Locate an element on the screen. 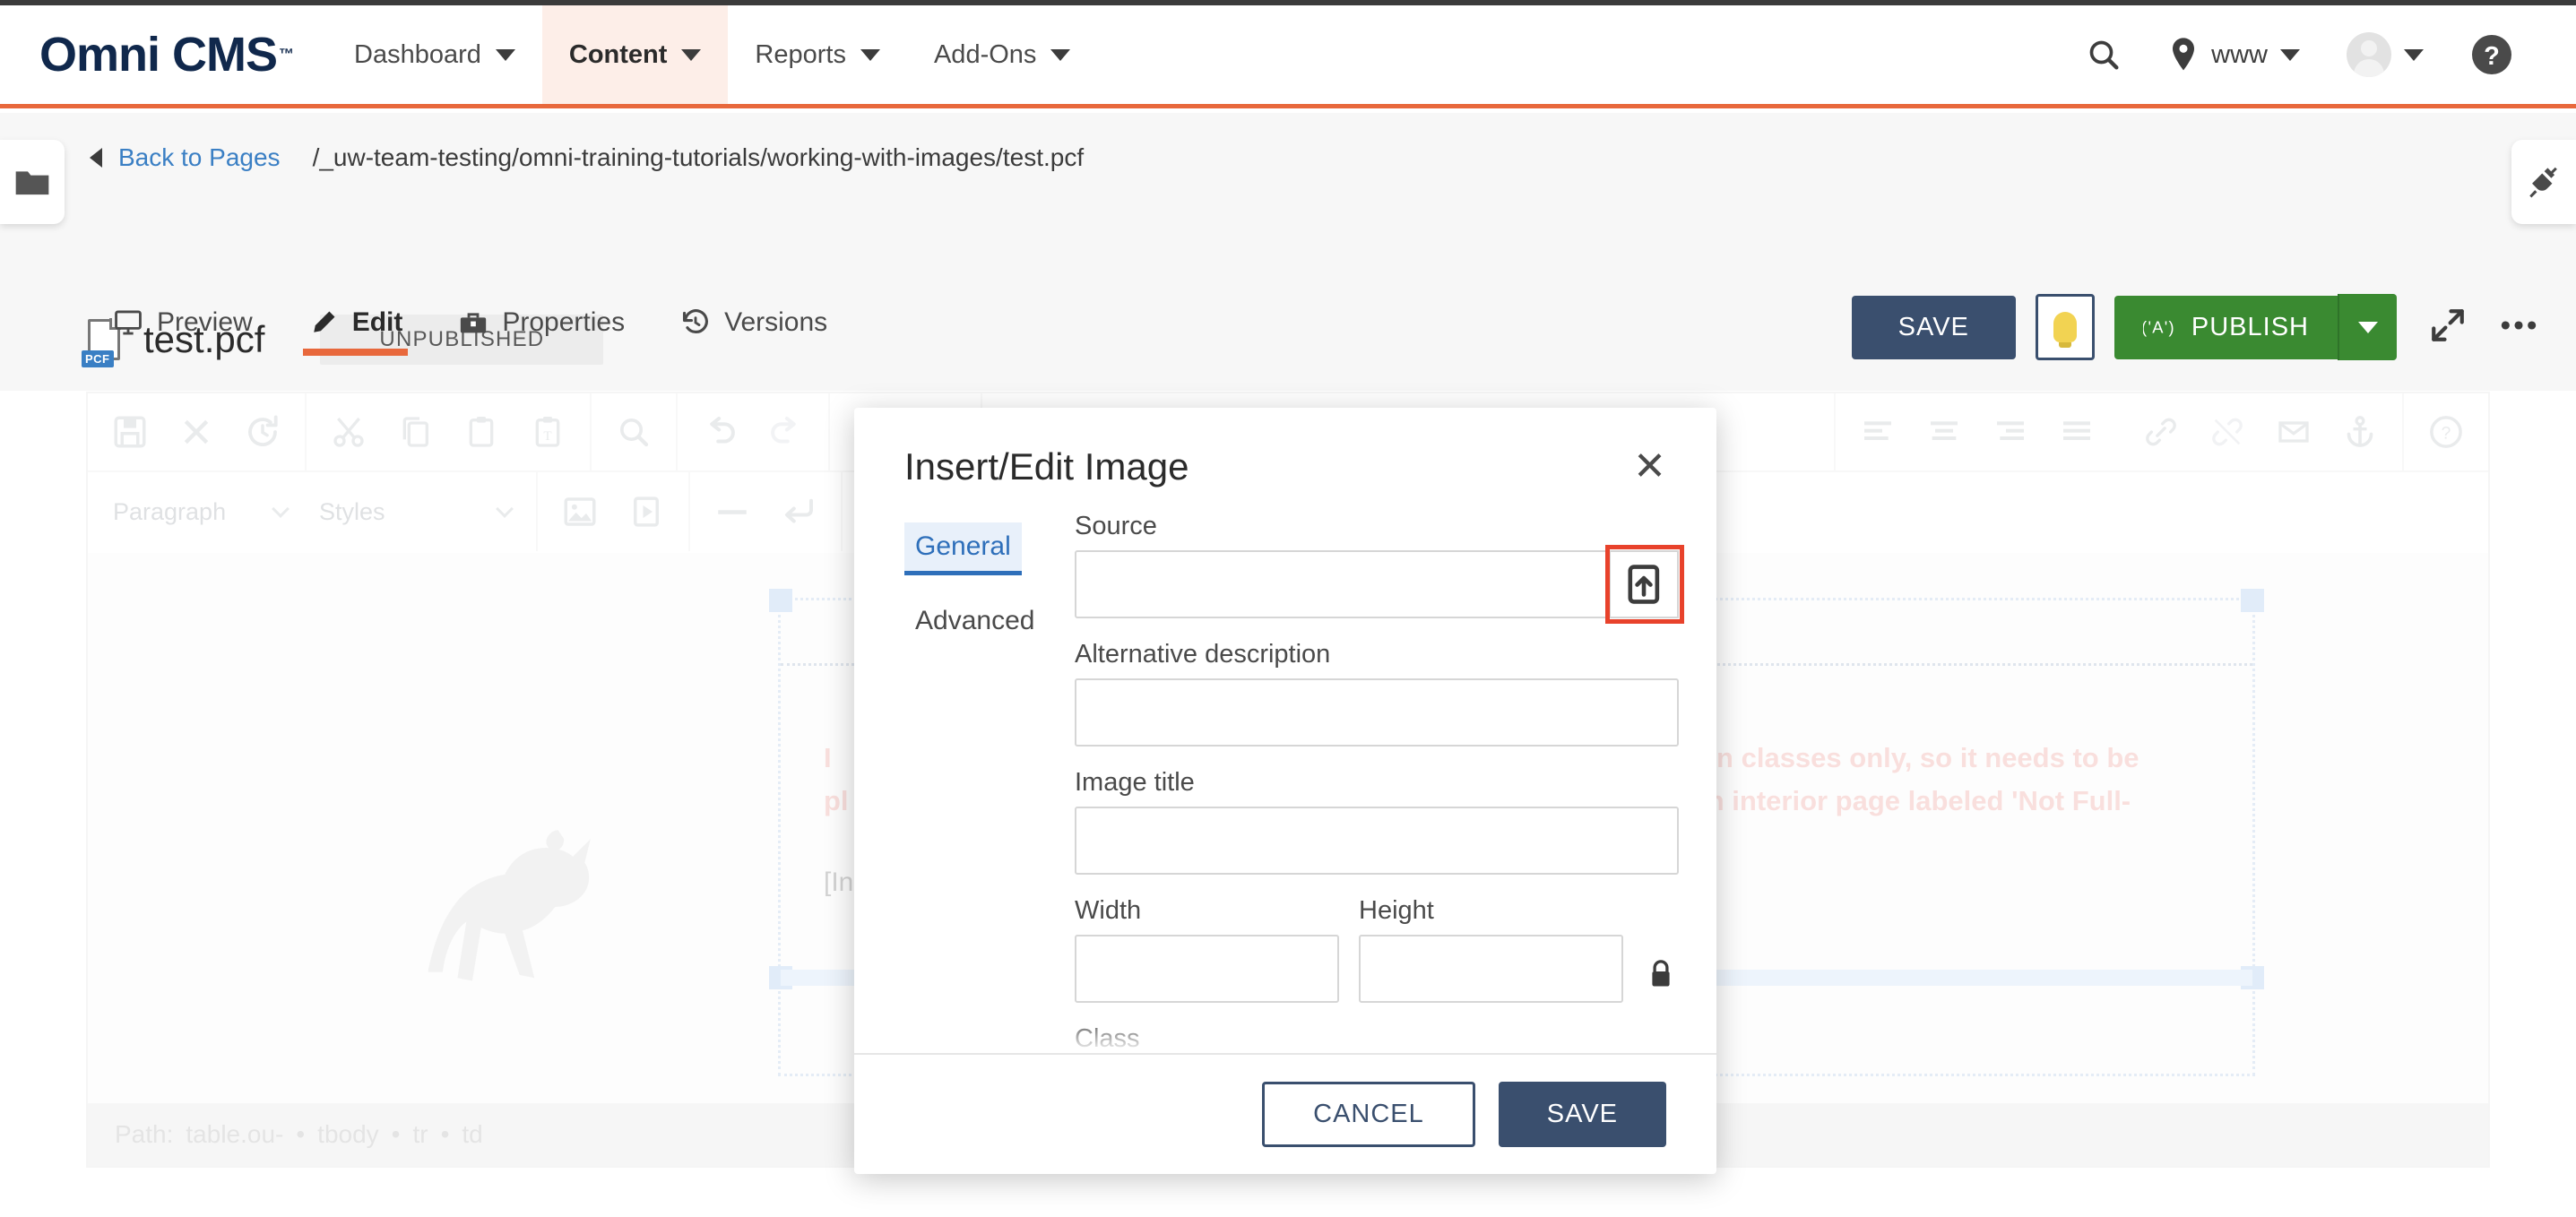  folder-icon is located at coordinates (32, 183).